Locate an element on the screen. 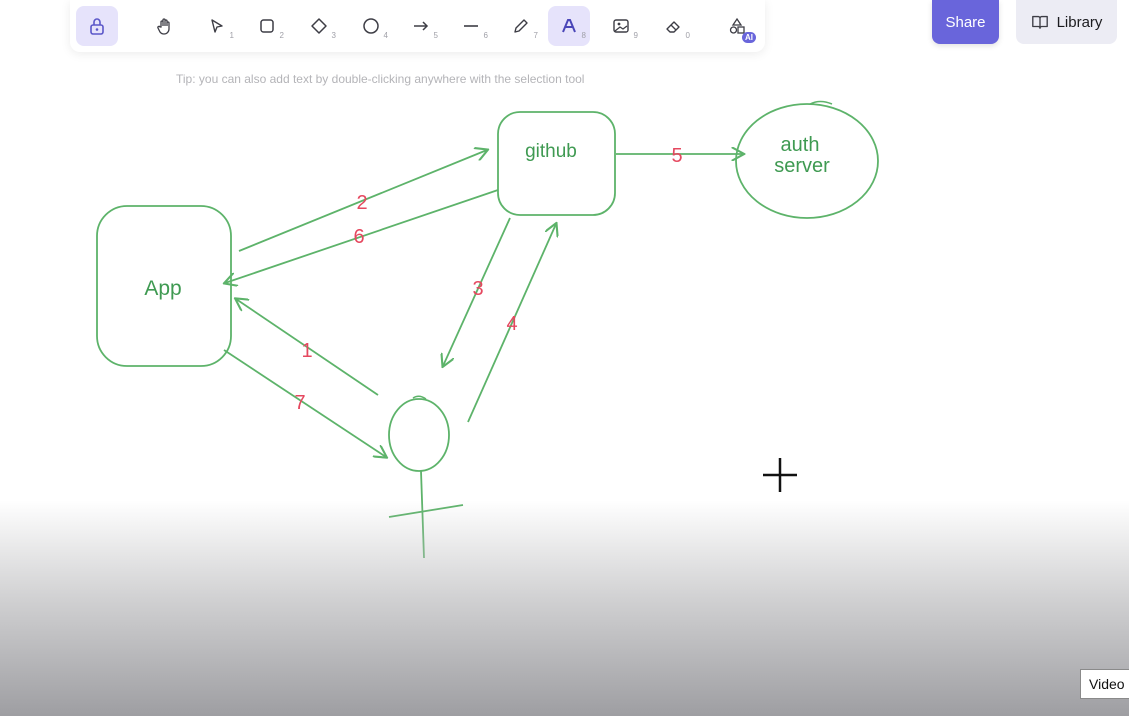 The width and height of the screenshot is (1129, 716). crosshair-cursor is located at coordinates (780, 475).